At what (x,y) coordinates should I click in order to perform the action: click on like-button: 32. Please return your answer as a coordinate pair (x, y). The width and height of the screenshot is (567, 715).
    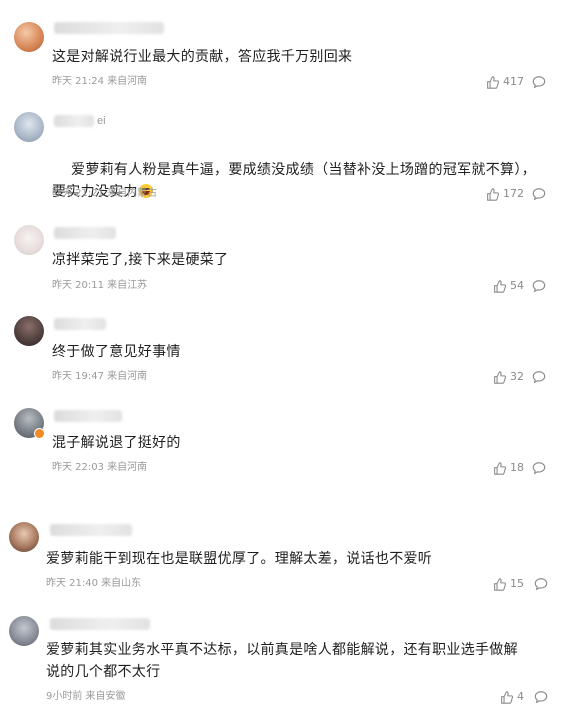
    Looking at the image, I should click on (508, 377).